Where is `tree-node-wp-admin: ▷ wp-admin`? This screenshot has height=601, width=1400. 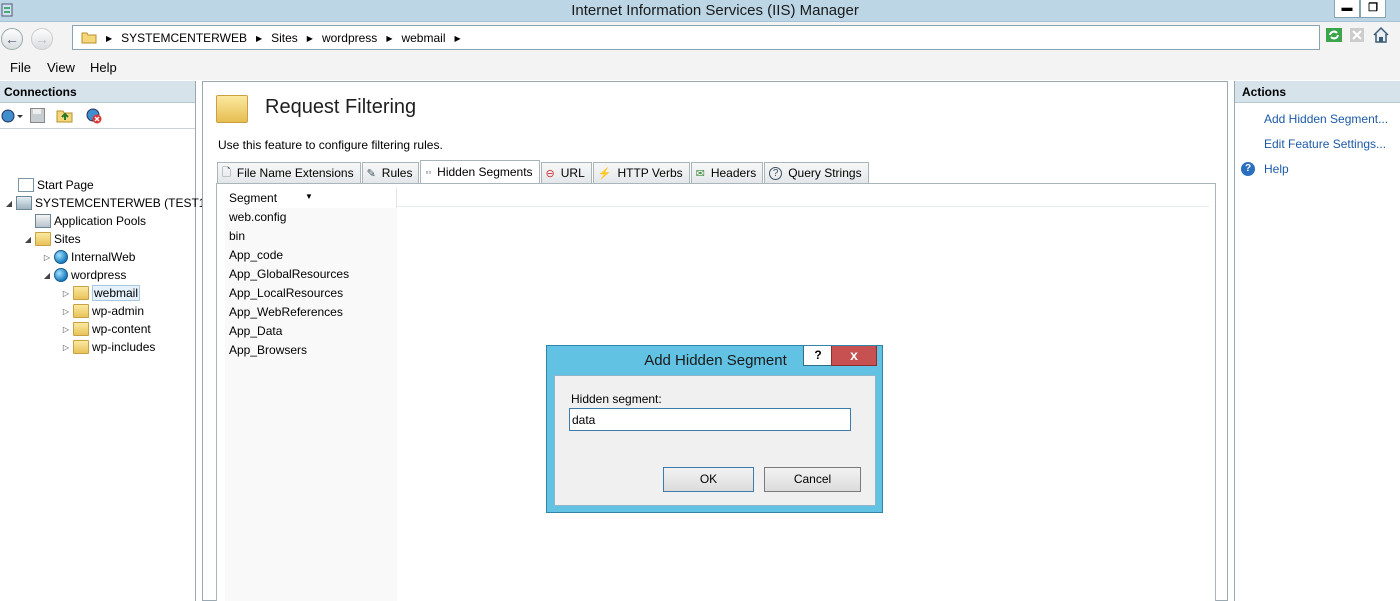 tree-node-wp-admin: ▷ wp-admin is located at coordinates (102, 311).